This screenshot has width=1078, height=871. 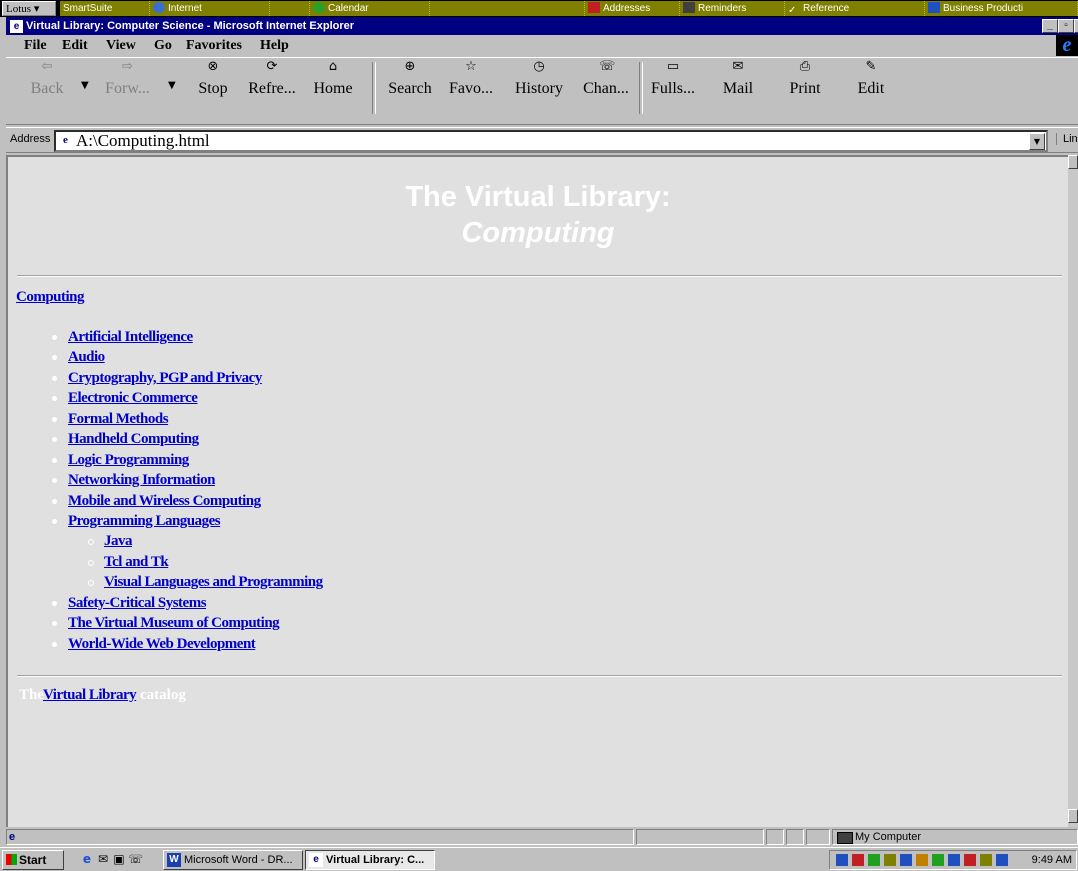 What do you see at coordinates (214, 45) in the screenshot?
I see `menu-favorites: Favorites` at bounding box center [214, 45].